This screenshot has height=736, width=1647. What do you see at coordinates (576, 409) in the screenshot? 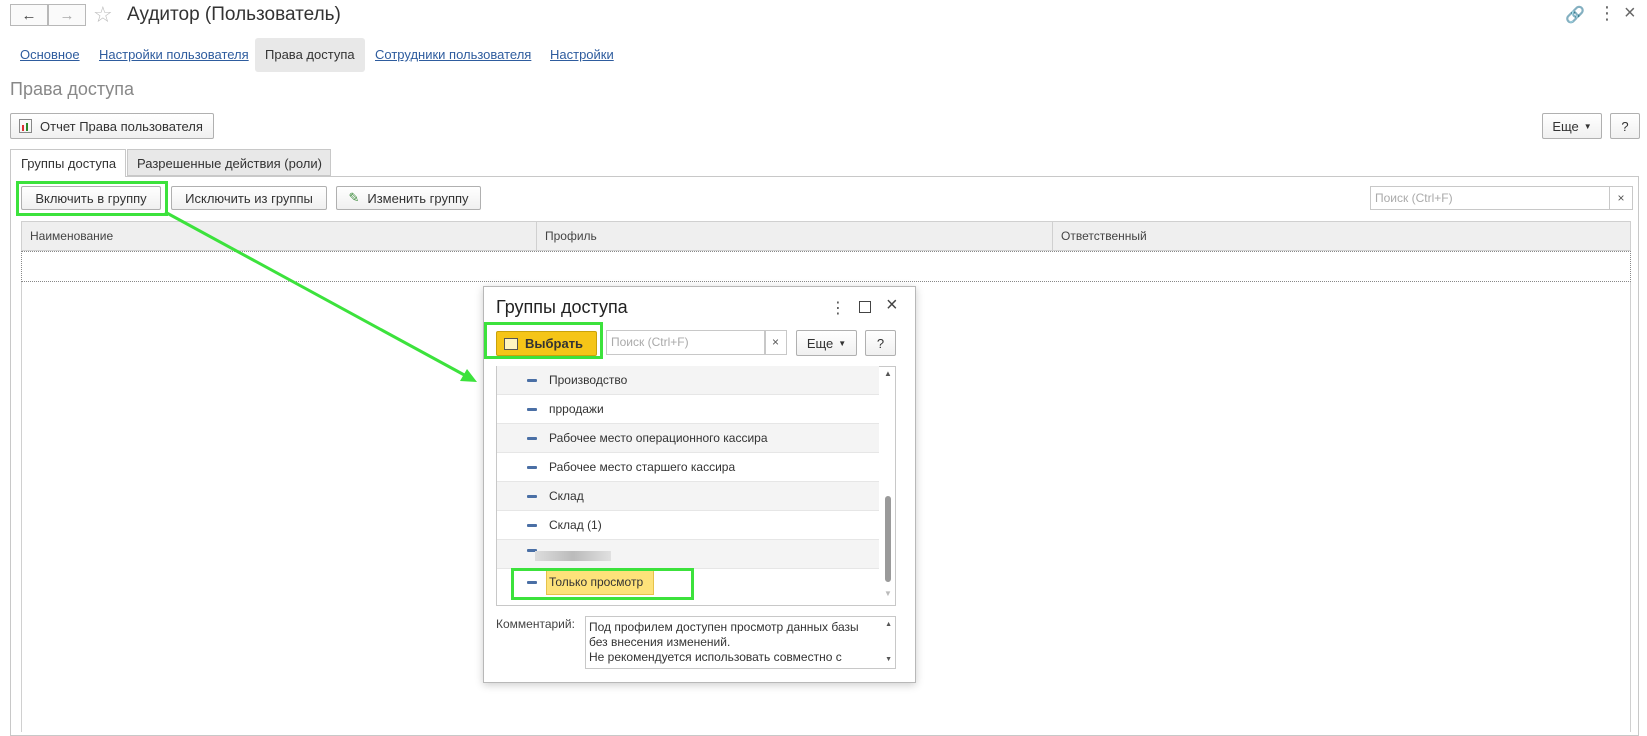
I see `list-item-label: прродажи` at bounding box center [576, 409].